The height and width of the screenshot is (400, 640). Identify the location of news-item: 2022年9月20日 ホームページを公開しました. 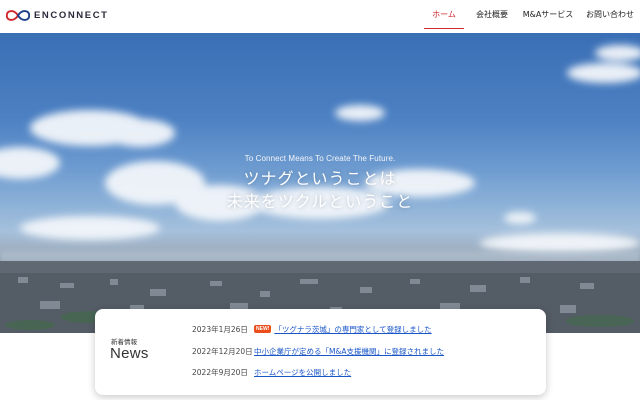
(271, 372).